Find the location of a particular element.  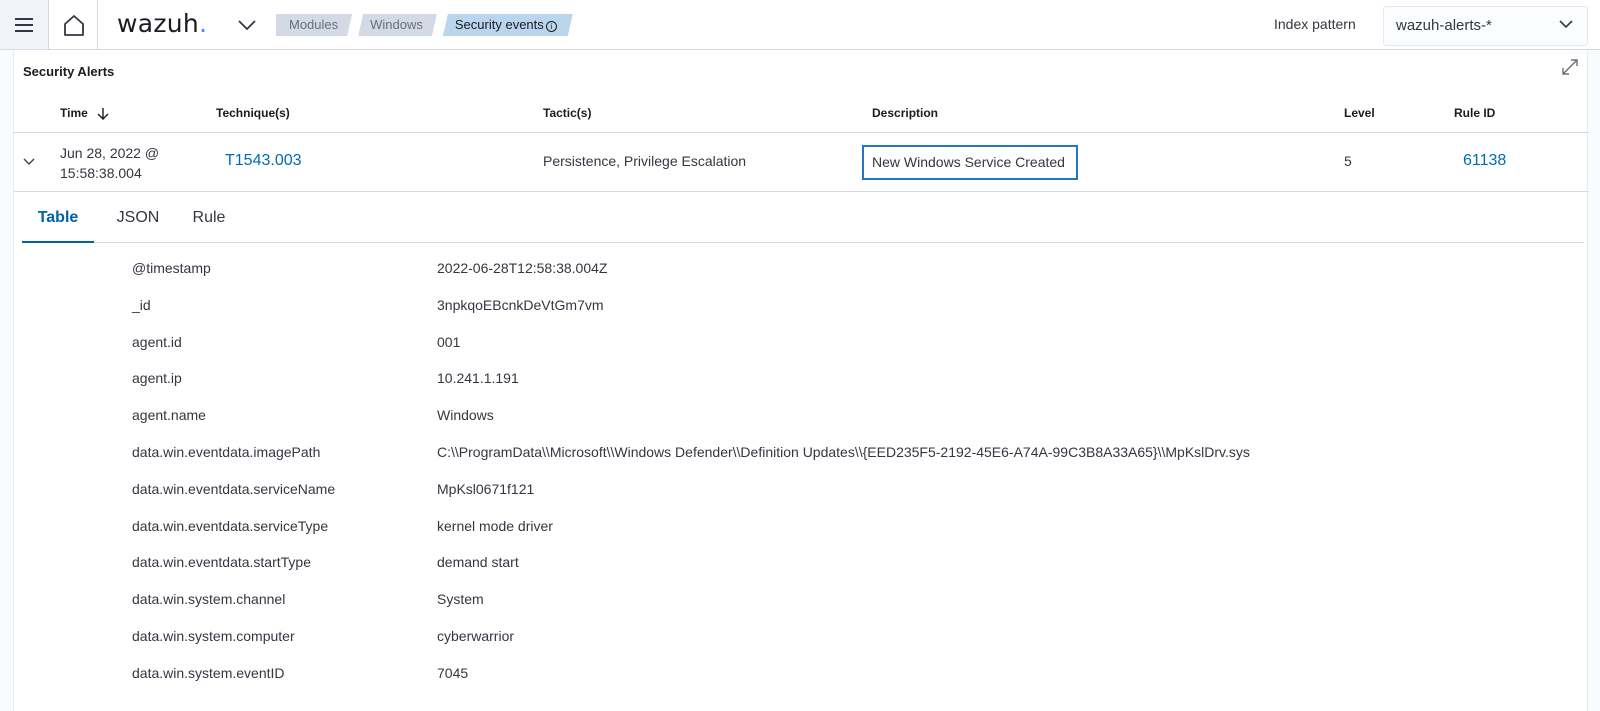

column-header-tactics: Tactic(s) is located at coordinates (567, 113).